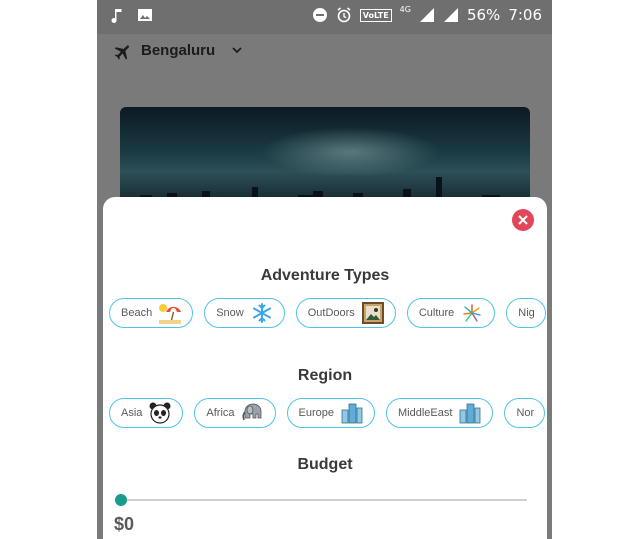 This screenshot has width=642, height=539. I want to click on city-selector-label: Bengaluru, so click(178, 50).